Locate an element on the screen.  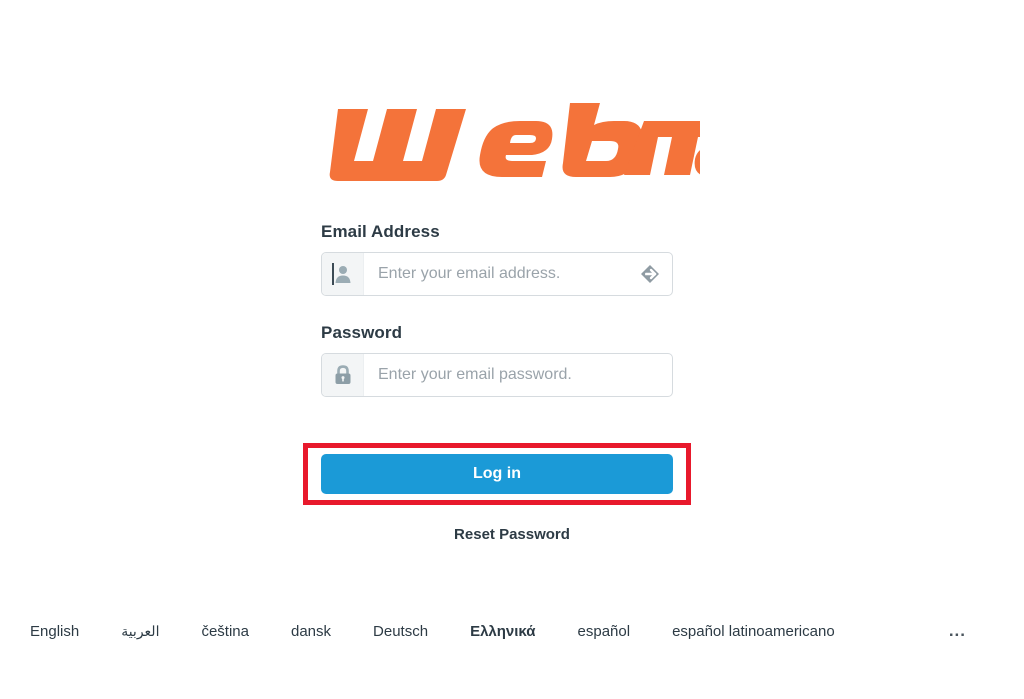
webmail-wordmark-icon is located at coordinates (514, 142).